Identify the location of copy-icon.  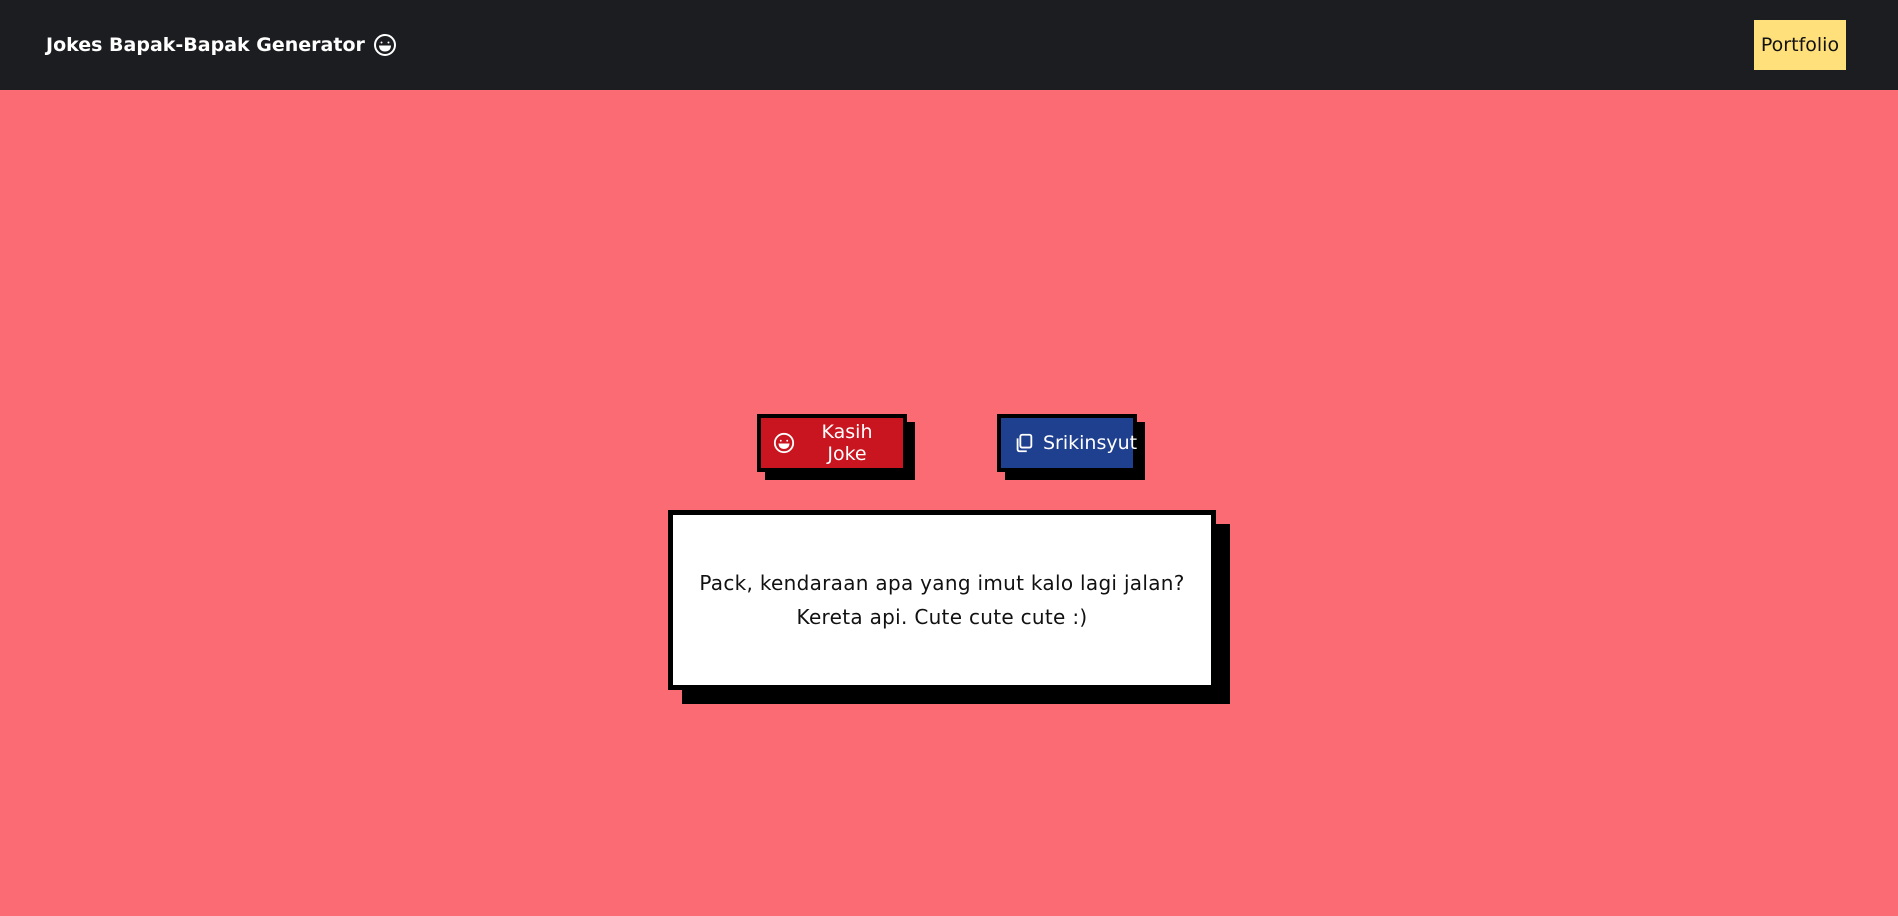
(1024, 443).